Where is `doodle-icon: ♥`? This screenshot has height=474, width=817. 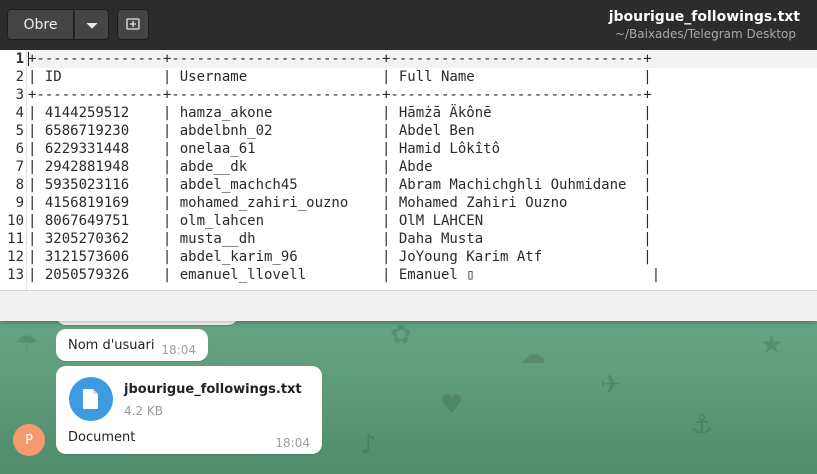
doodle-icon: ♥ is located at coordinates (452, 405).